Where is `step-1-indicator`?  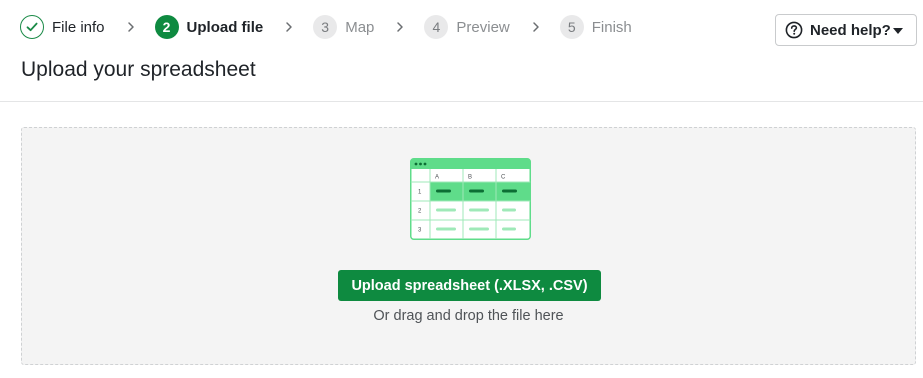
step-1-indicator is located at coordinates (32, 27).